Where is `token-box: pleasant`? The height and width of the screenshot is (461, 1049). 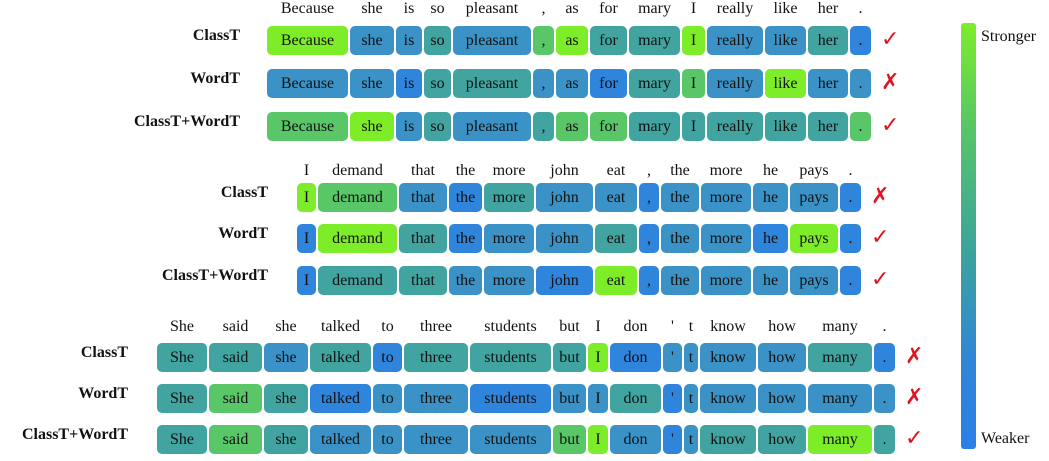
token-box: pleasant is located at coordinates (492, 126).